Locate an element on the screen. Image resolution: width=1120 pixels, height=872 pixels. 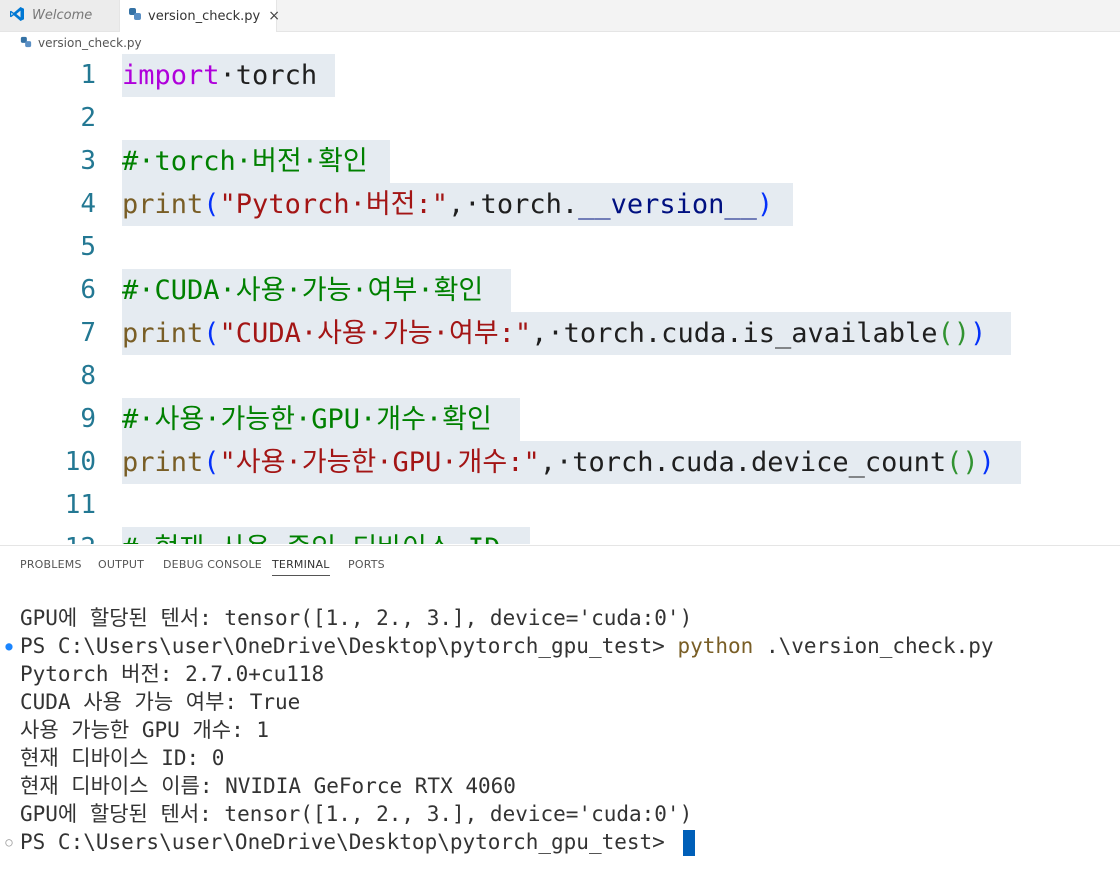
code-token: "Pytorch·버전:" is located at coordinates (334, 204).